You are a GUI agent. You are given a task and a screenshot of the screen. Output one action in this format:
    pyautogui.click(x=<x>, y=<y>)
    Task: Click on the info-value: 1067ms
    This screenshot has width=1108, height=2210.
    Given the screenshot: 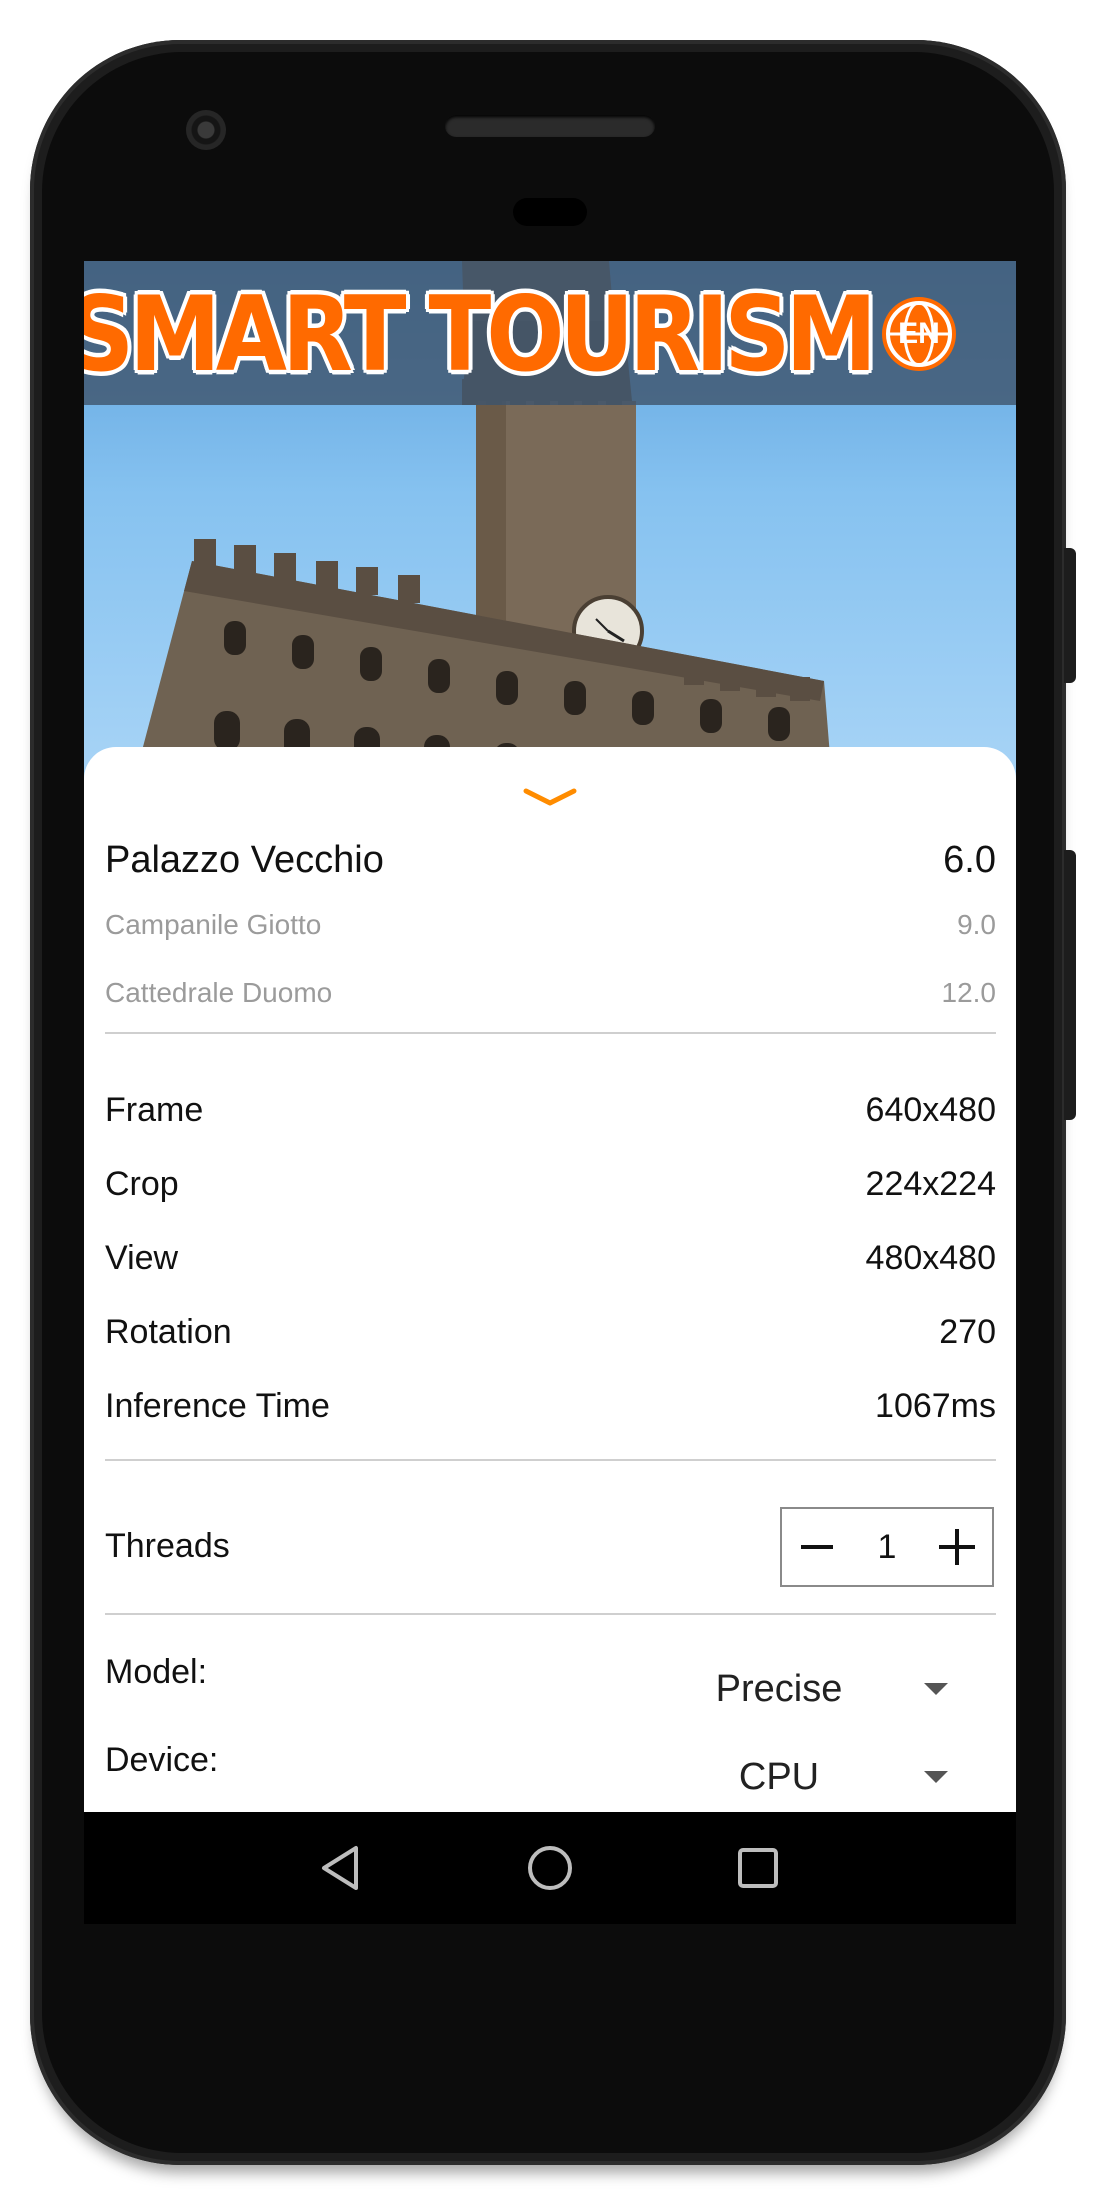 What is the action you would take?
    pyautogui.click(x=935, y=1406)
    